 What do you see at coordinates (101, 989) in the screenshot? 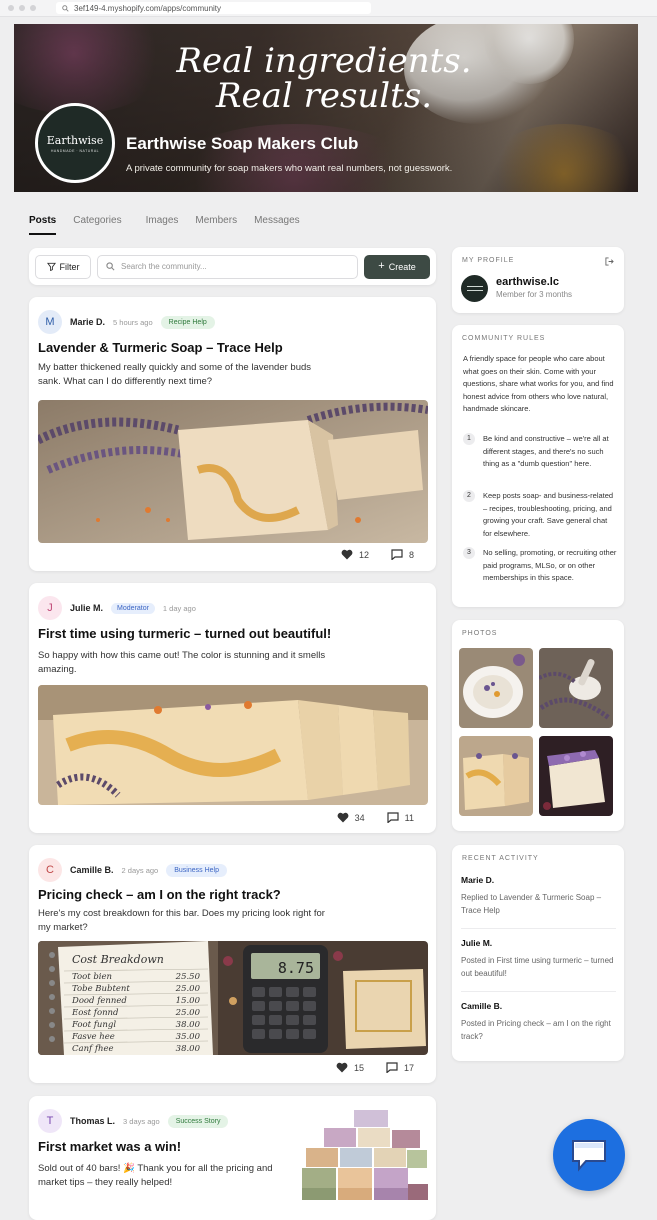
I see `notebook-item: Tobe Bubtent` at bounding box center [101, 989].